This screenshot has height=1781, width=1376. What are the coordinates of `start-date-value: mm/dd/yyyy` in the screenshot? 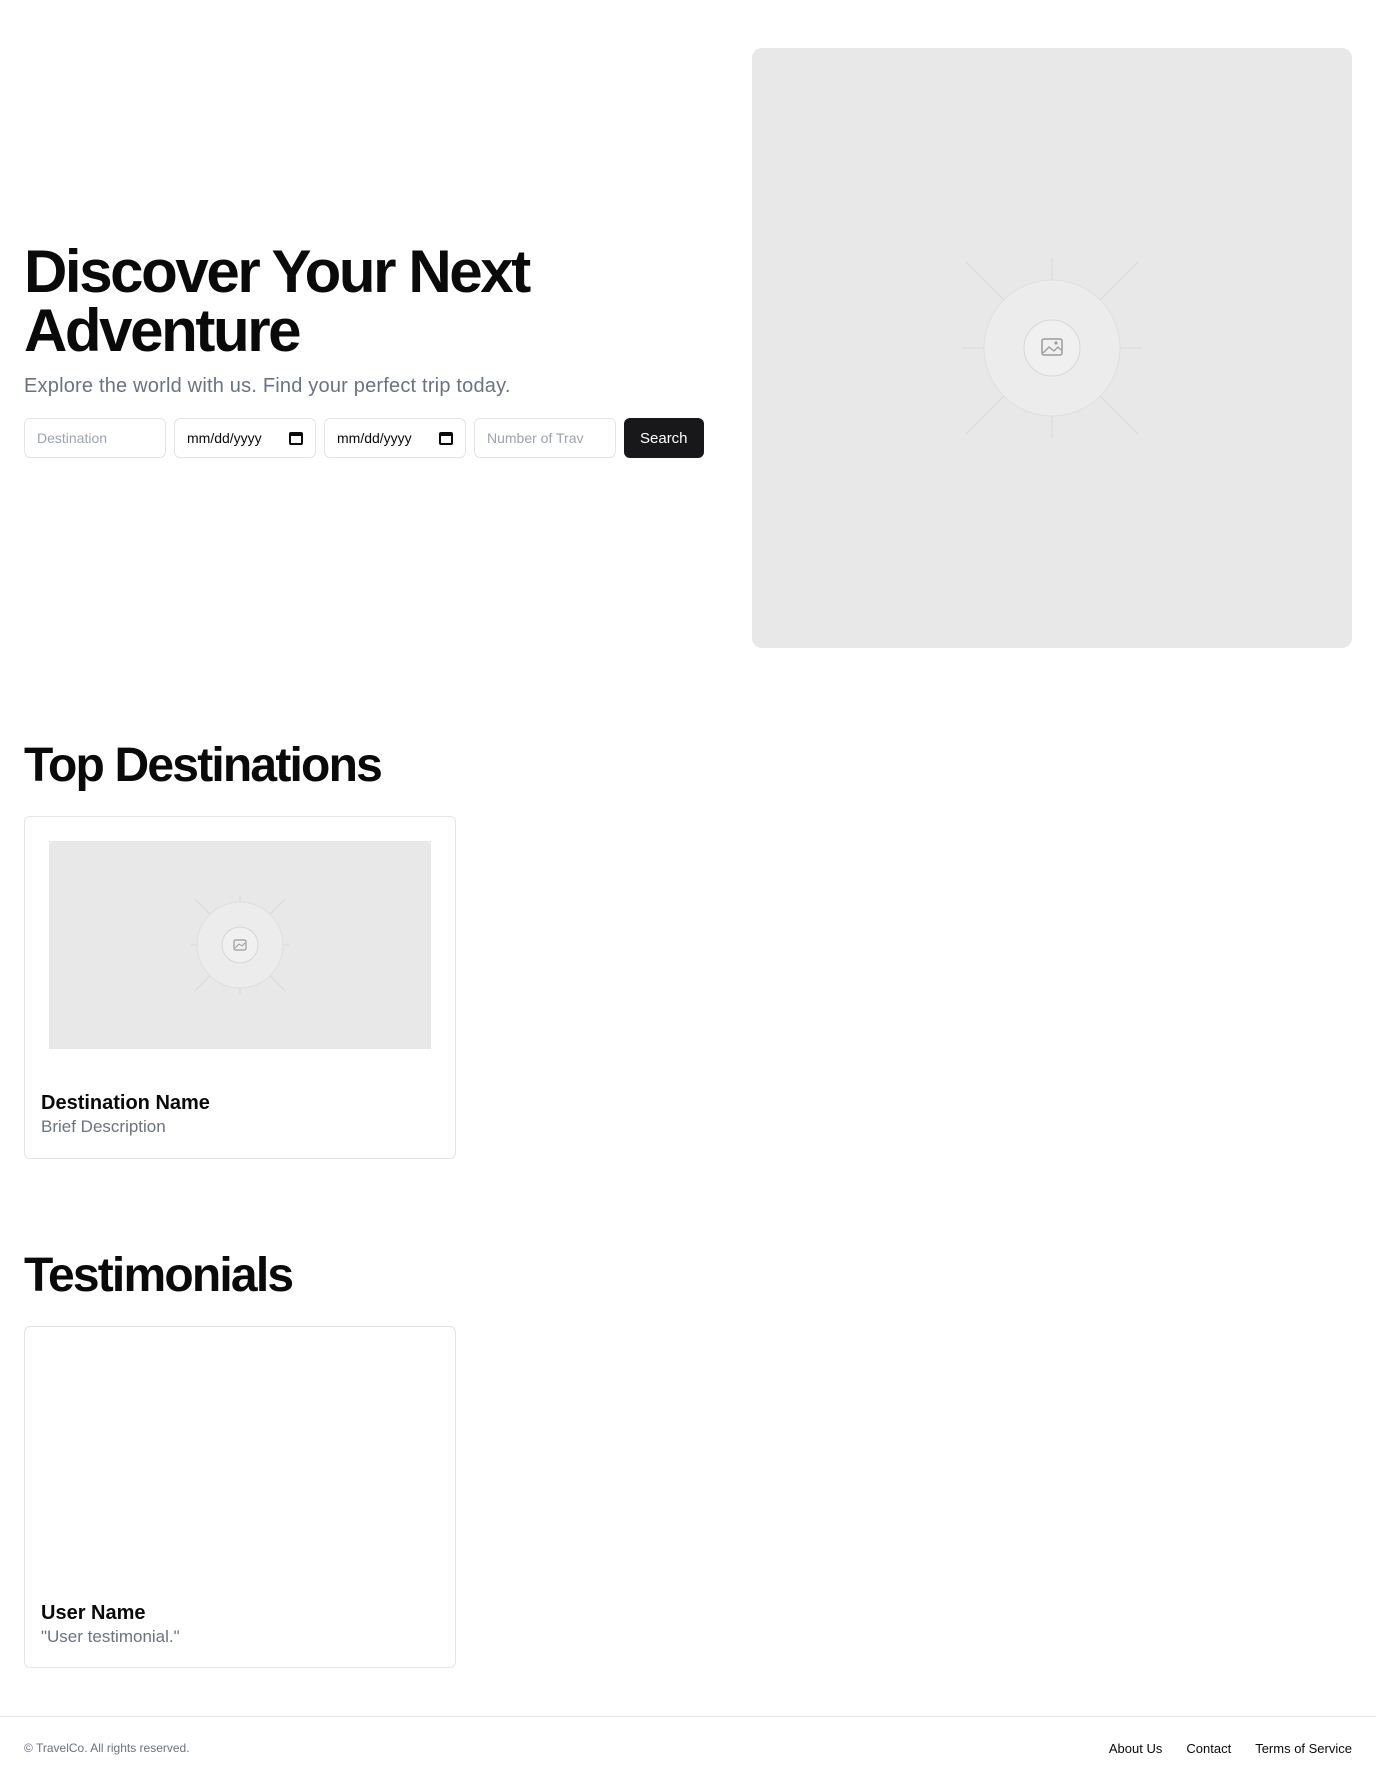 It's located at (224, 438).